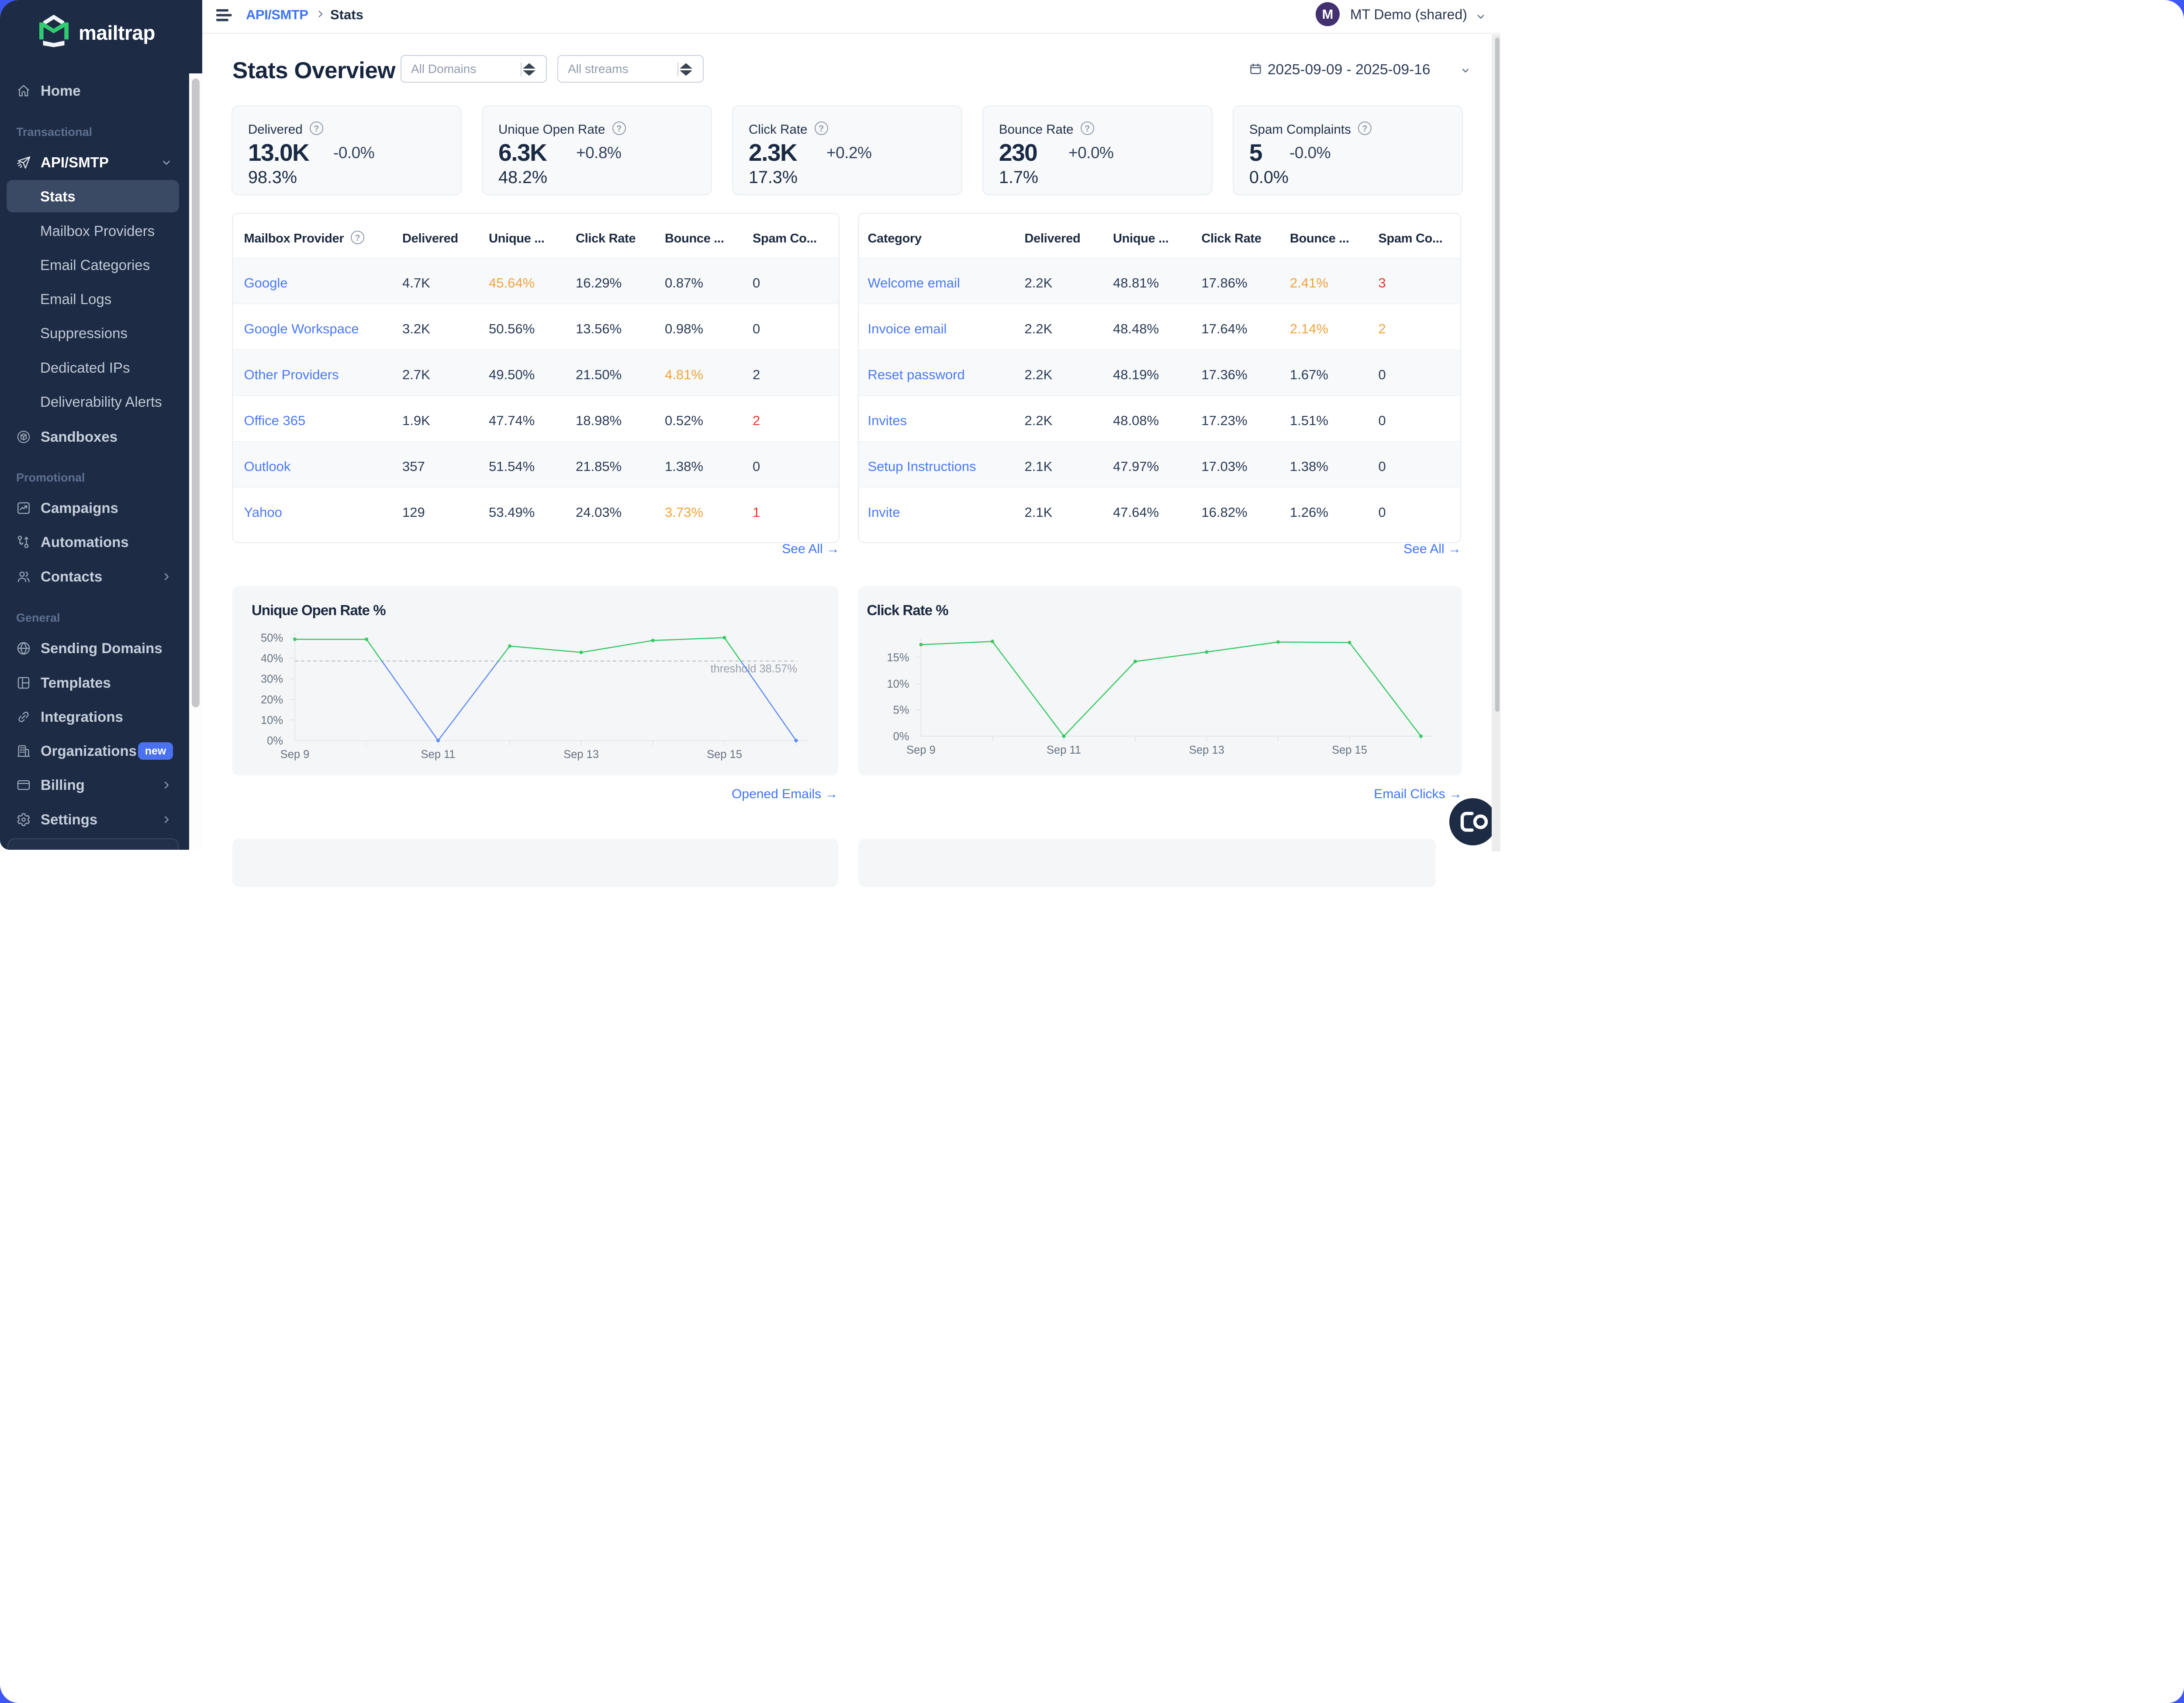 The image size is (2184, 1703). I want to click on svg-text: 50%, so click(272, 638).